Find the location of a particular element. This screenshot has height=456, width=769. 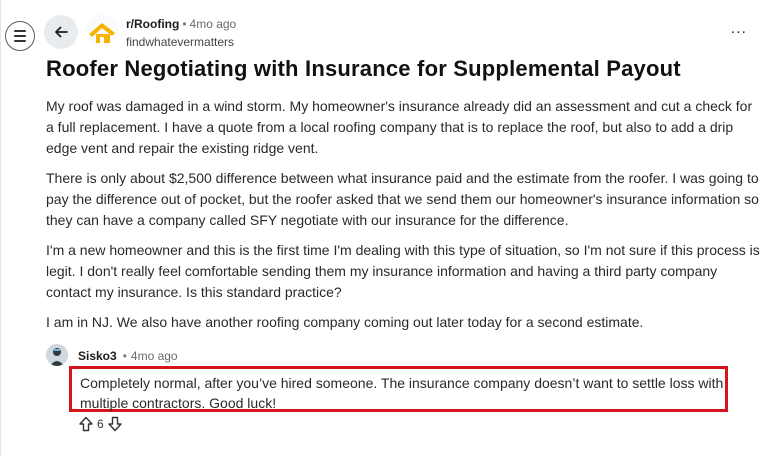

back-button is located at coordinates (61, 32).